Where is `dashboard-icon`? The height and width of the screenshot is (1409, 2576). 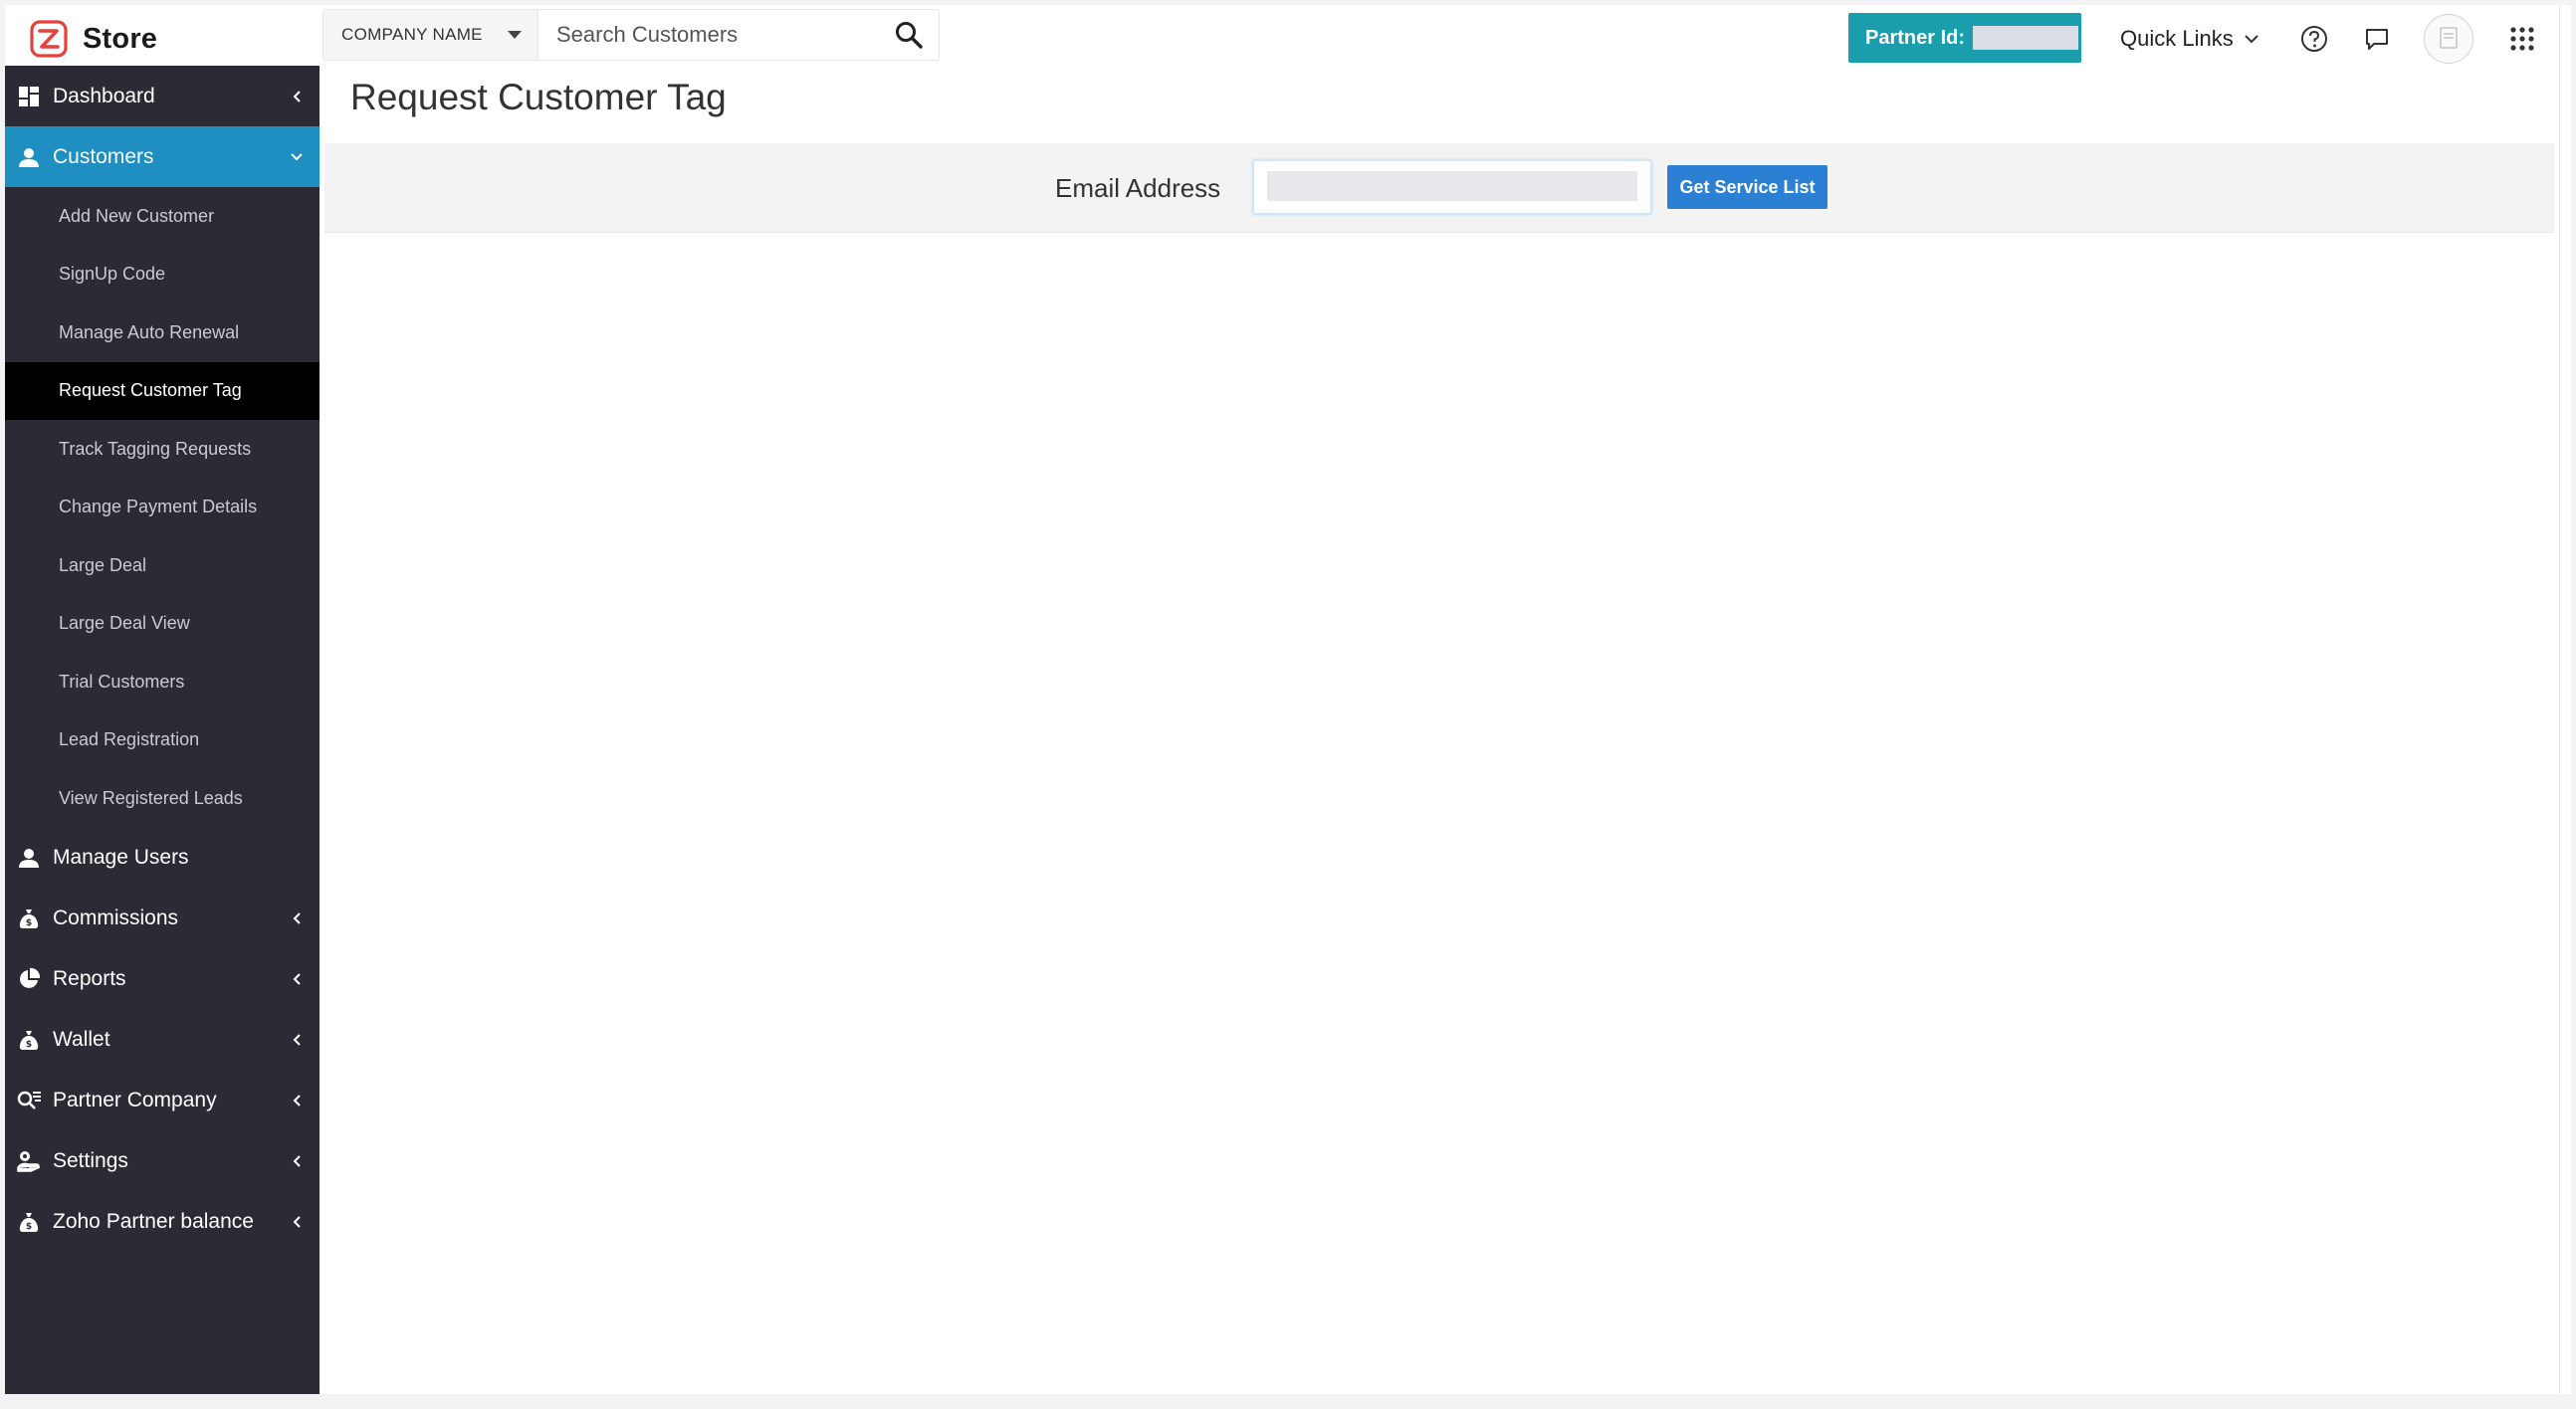
dashboard-icon is located at coordinates (29, 96).